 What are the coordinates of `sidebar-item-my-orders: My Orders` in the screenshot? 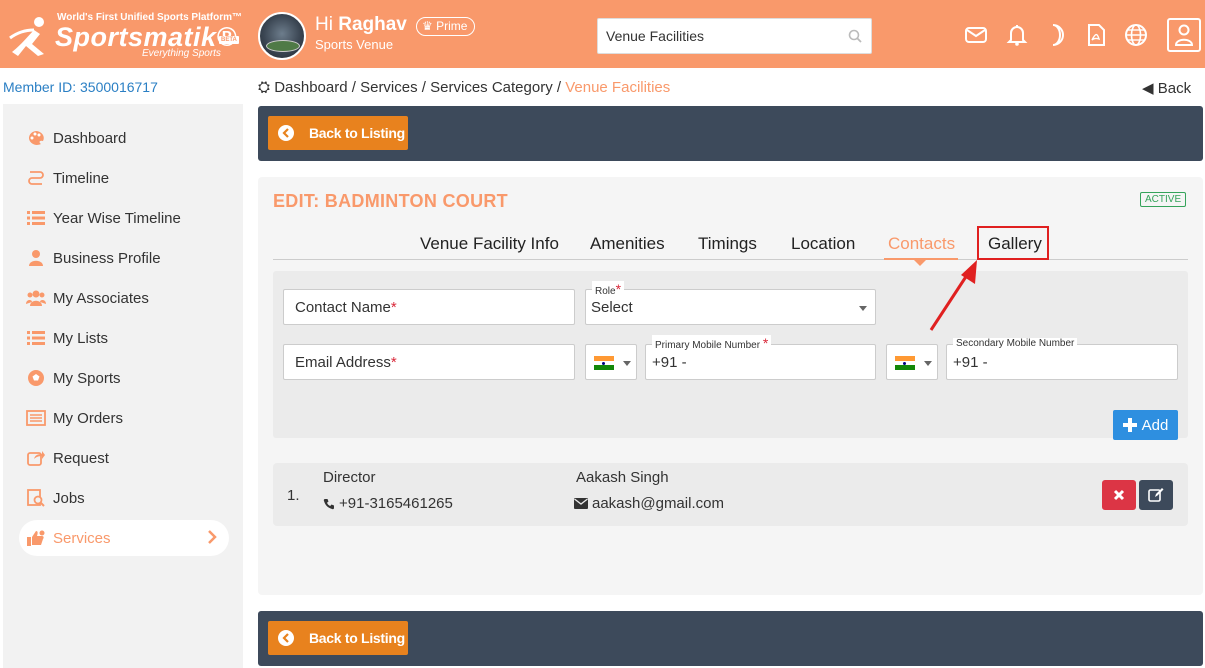 It's located at (127, 418).